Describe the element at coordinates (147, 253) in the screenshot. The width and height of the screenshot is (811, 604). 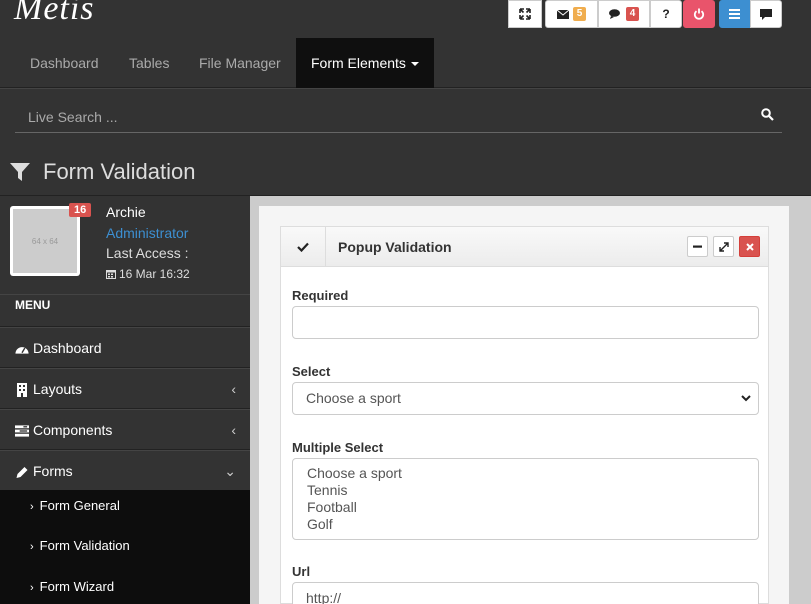
I see `last-access-label: Last Access :` at that location.